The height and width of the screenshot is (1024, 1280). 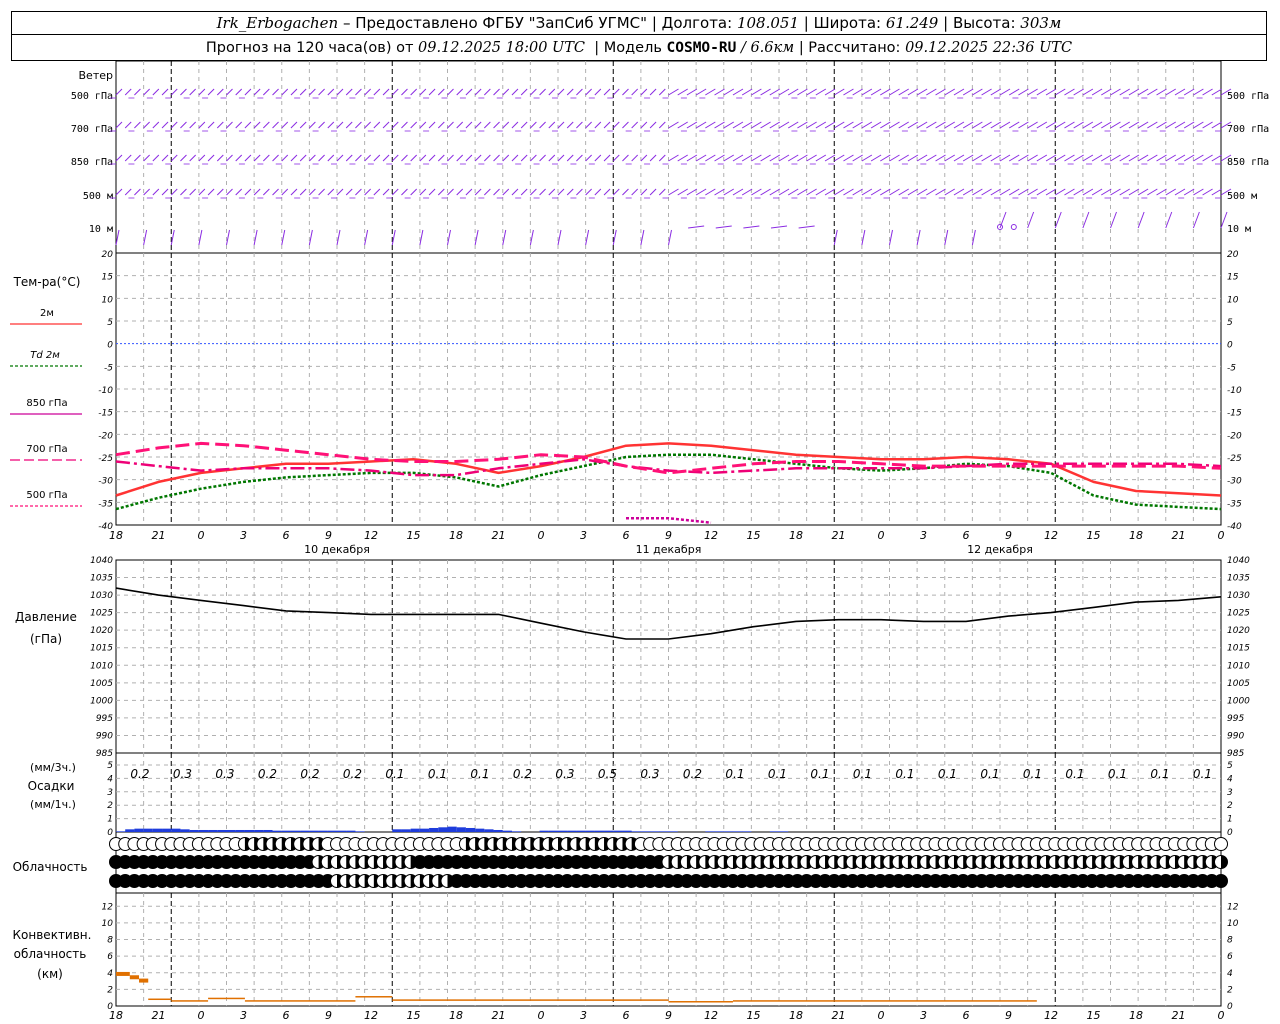 What do you see at coordinates (110, 766) in the screenshot?
I see `precip-tick-label: 5` at bounding box center [110, 766].